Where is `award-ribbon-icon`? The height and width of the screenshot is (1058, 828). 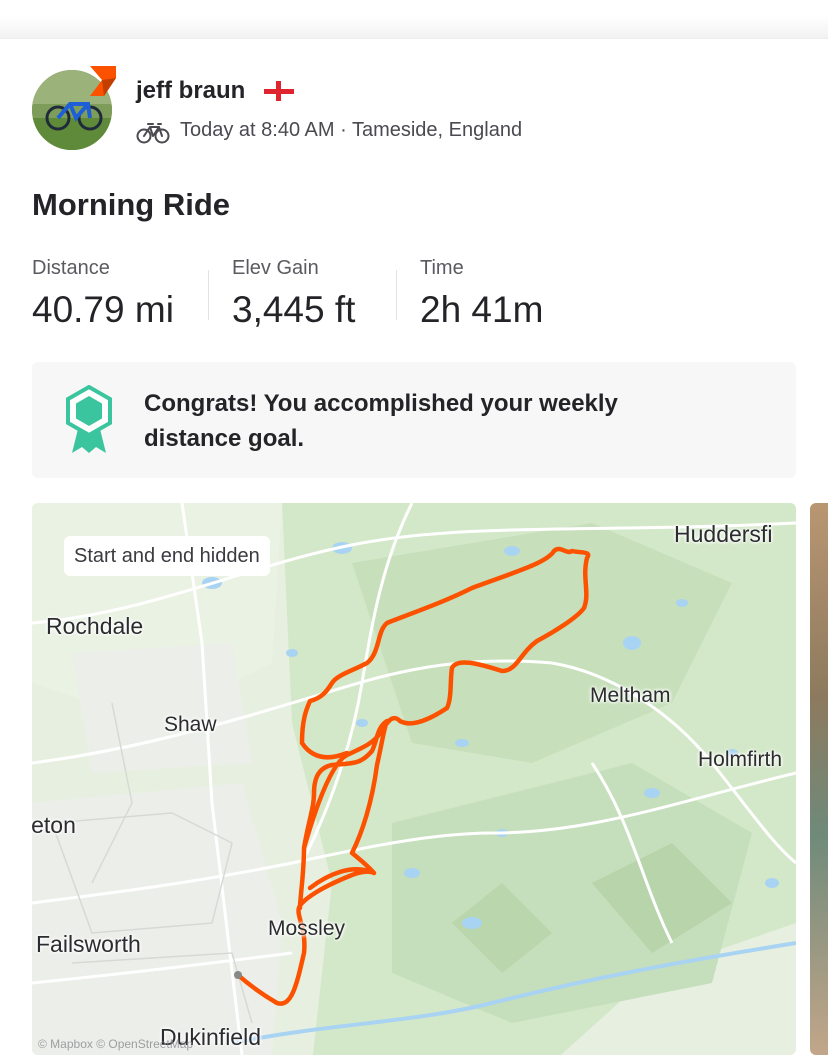
award-ribbon-icon is located at coordinates (89, 419).